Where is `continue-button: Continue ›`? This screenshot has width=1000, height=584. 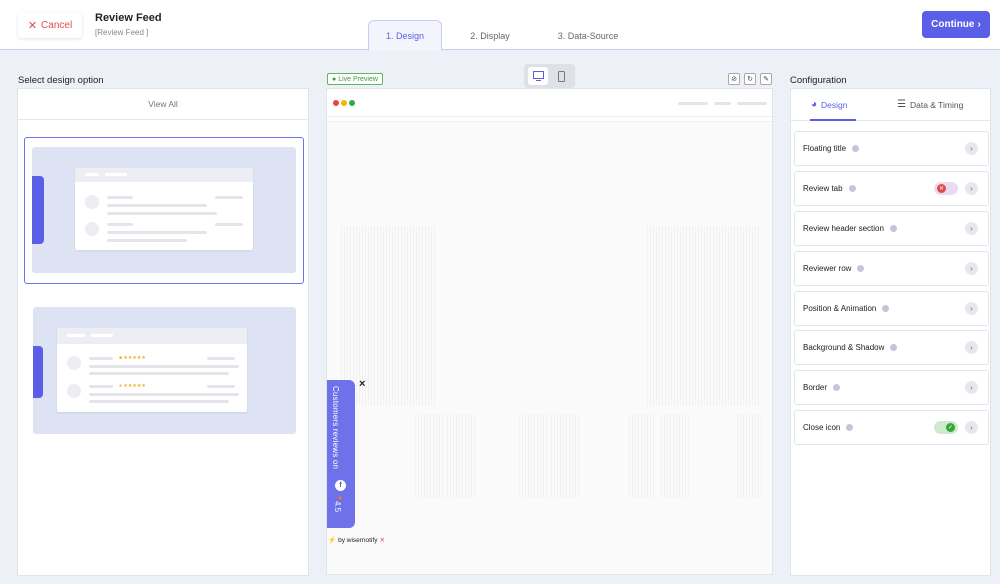
continue-button: Continue › is located at coordinates (956, 24).